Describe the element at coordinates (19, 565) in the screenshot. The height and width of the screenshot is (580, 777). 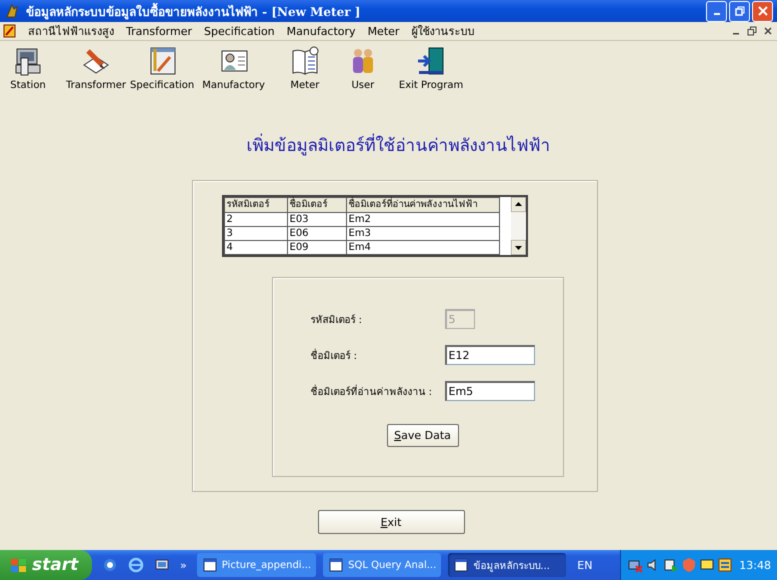
I see `windows-flag-icon` at that location.